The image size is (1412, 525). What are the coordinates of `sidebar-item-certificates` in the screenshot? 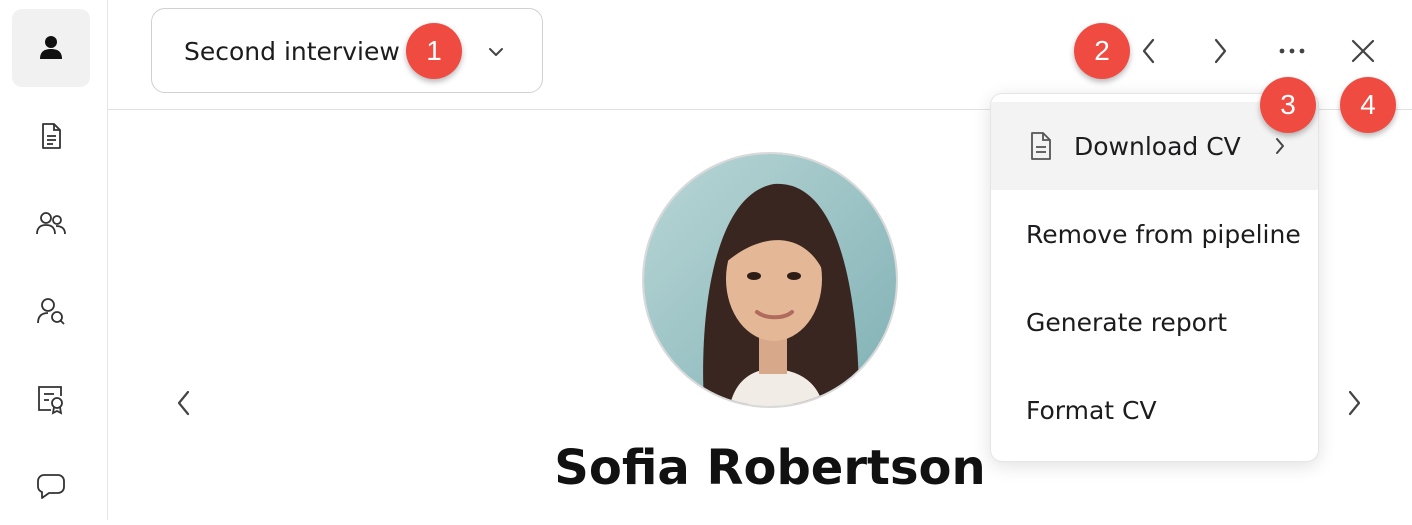 It's located at (51, 399).